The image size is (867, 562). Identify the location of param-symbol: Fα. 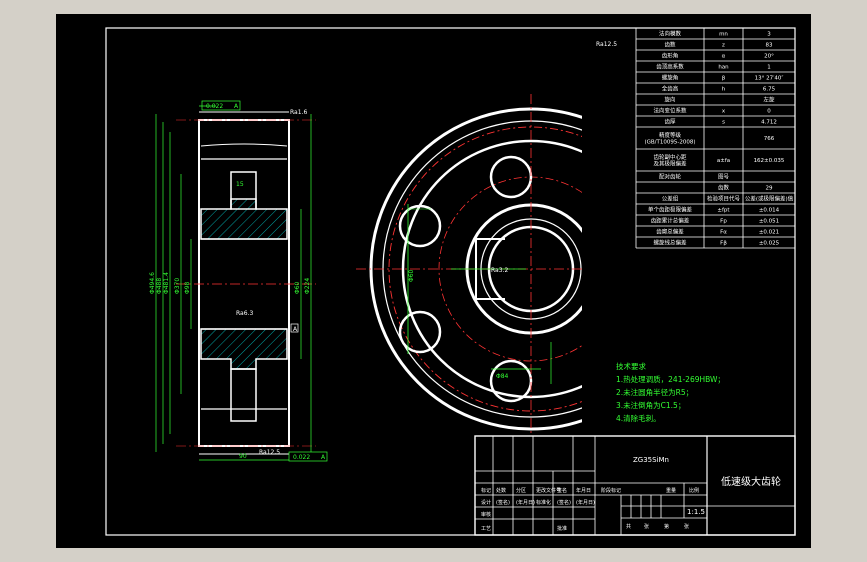
(723, 233).